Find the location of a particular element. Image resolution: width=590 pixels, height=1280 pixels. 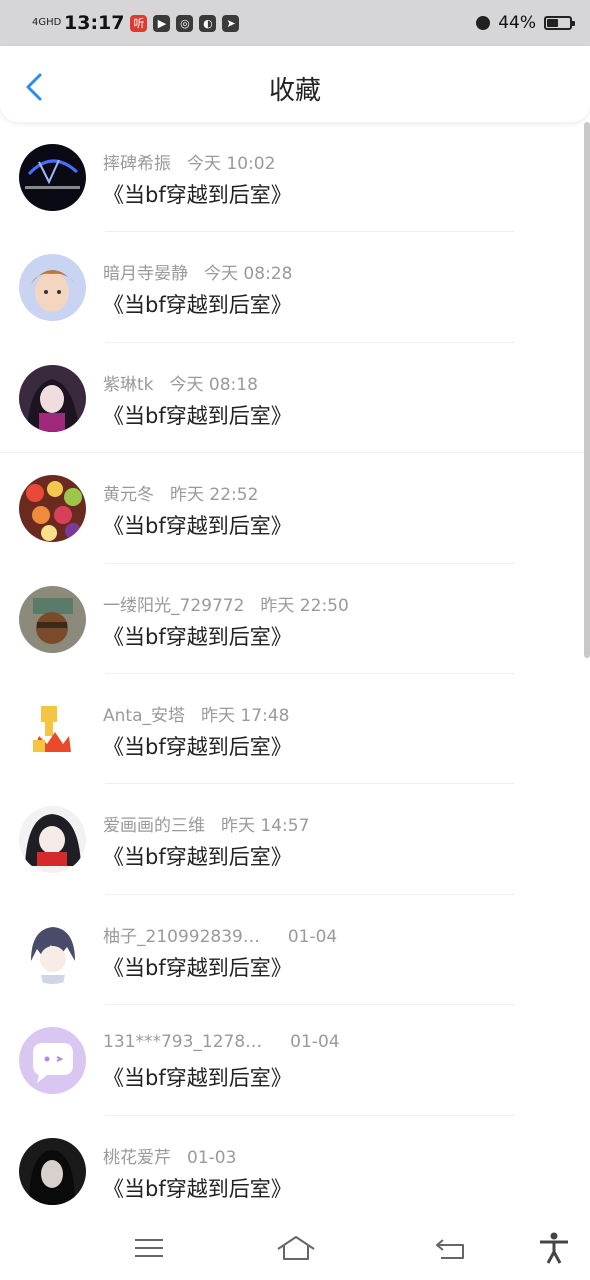

username: 暗月寺晏静 is located at coordinates (145, 274).